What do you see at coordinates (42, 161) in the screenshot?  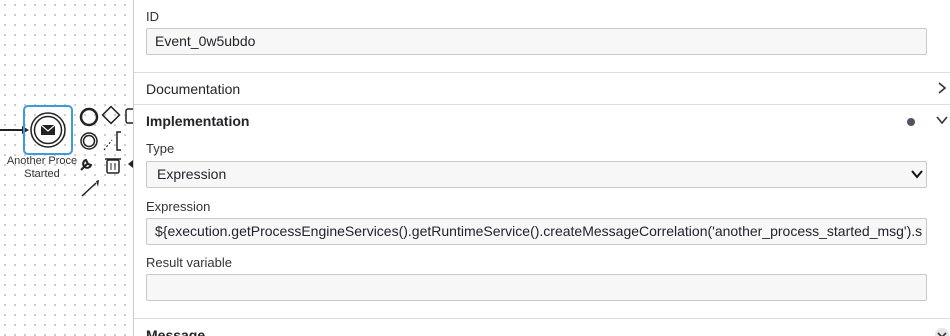 I see `element-label-line: Another Proce` at bounding box center [42, 161].